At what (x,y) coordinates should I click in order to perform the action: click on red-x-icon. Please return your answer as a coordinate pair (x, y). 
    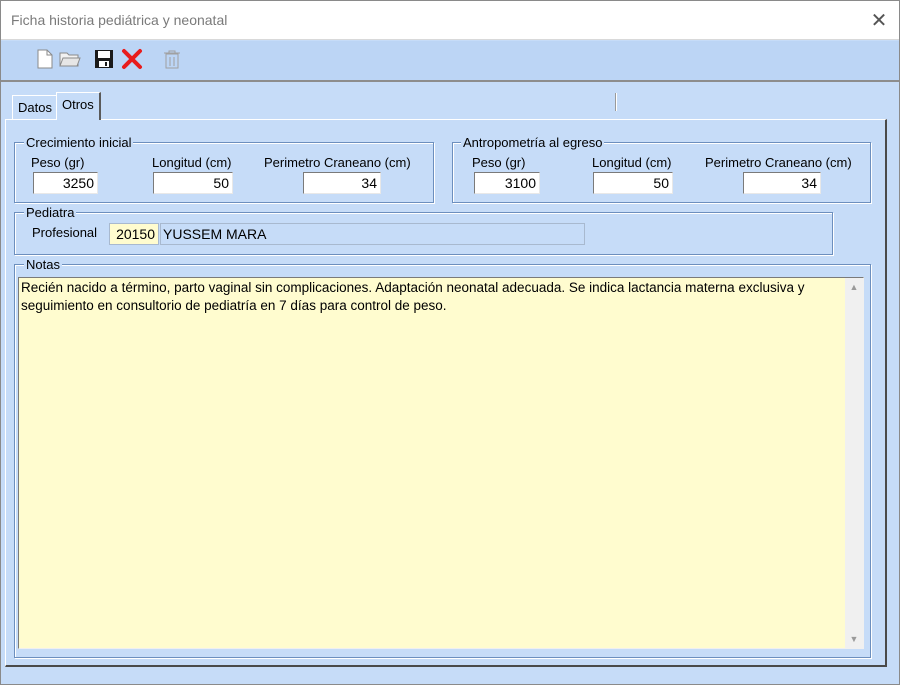
    Looking at the image, I should click on (132, 59).